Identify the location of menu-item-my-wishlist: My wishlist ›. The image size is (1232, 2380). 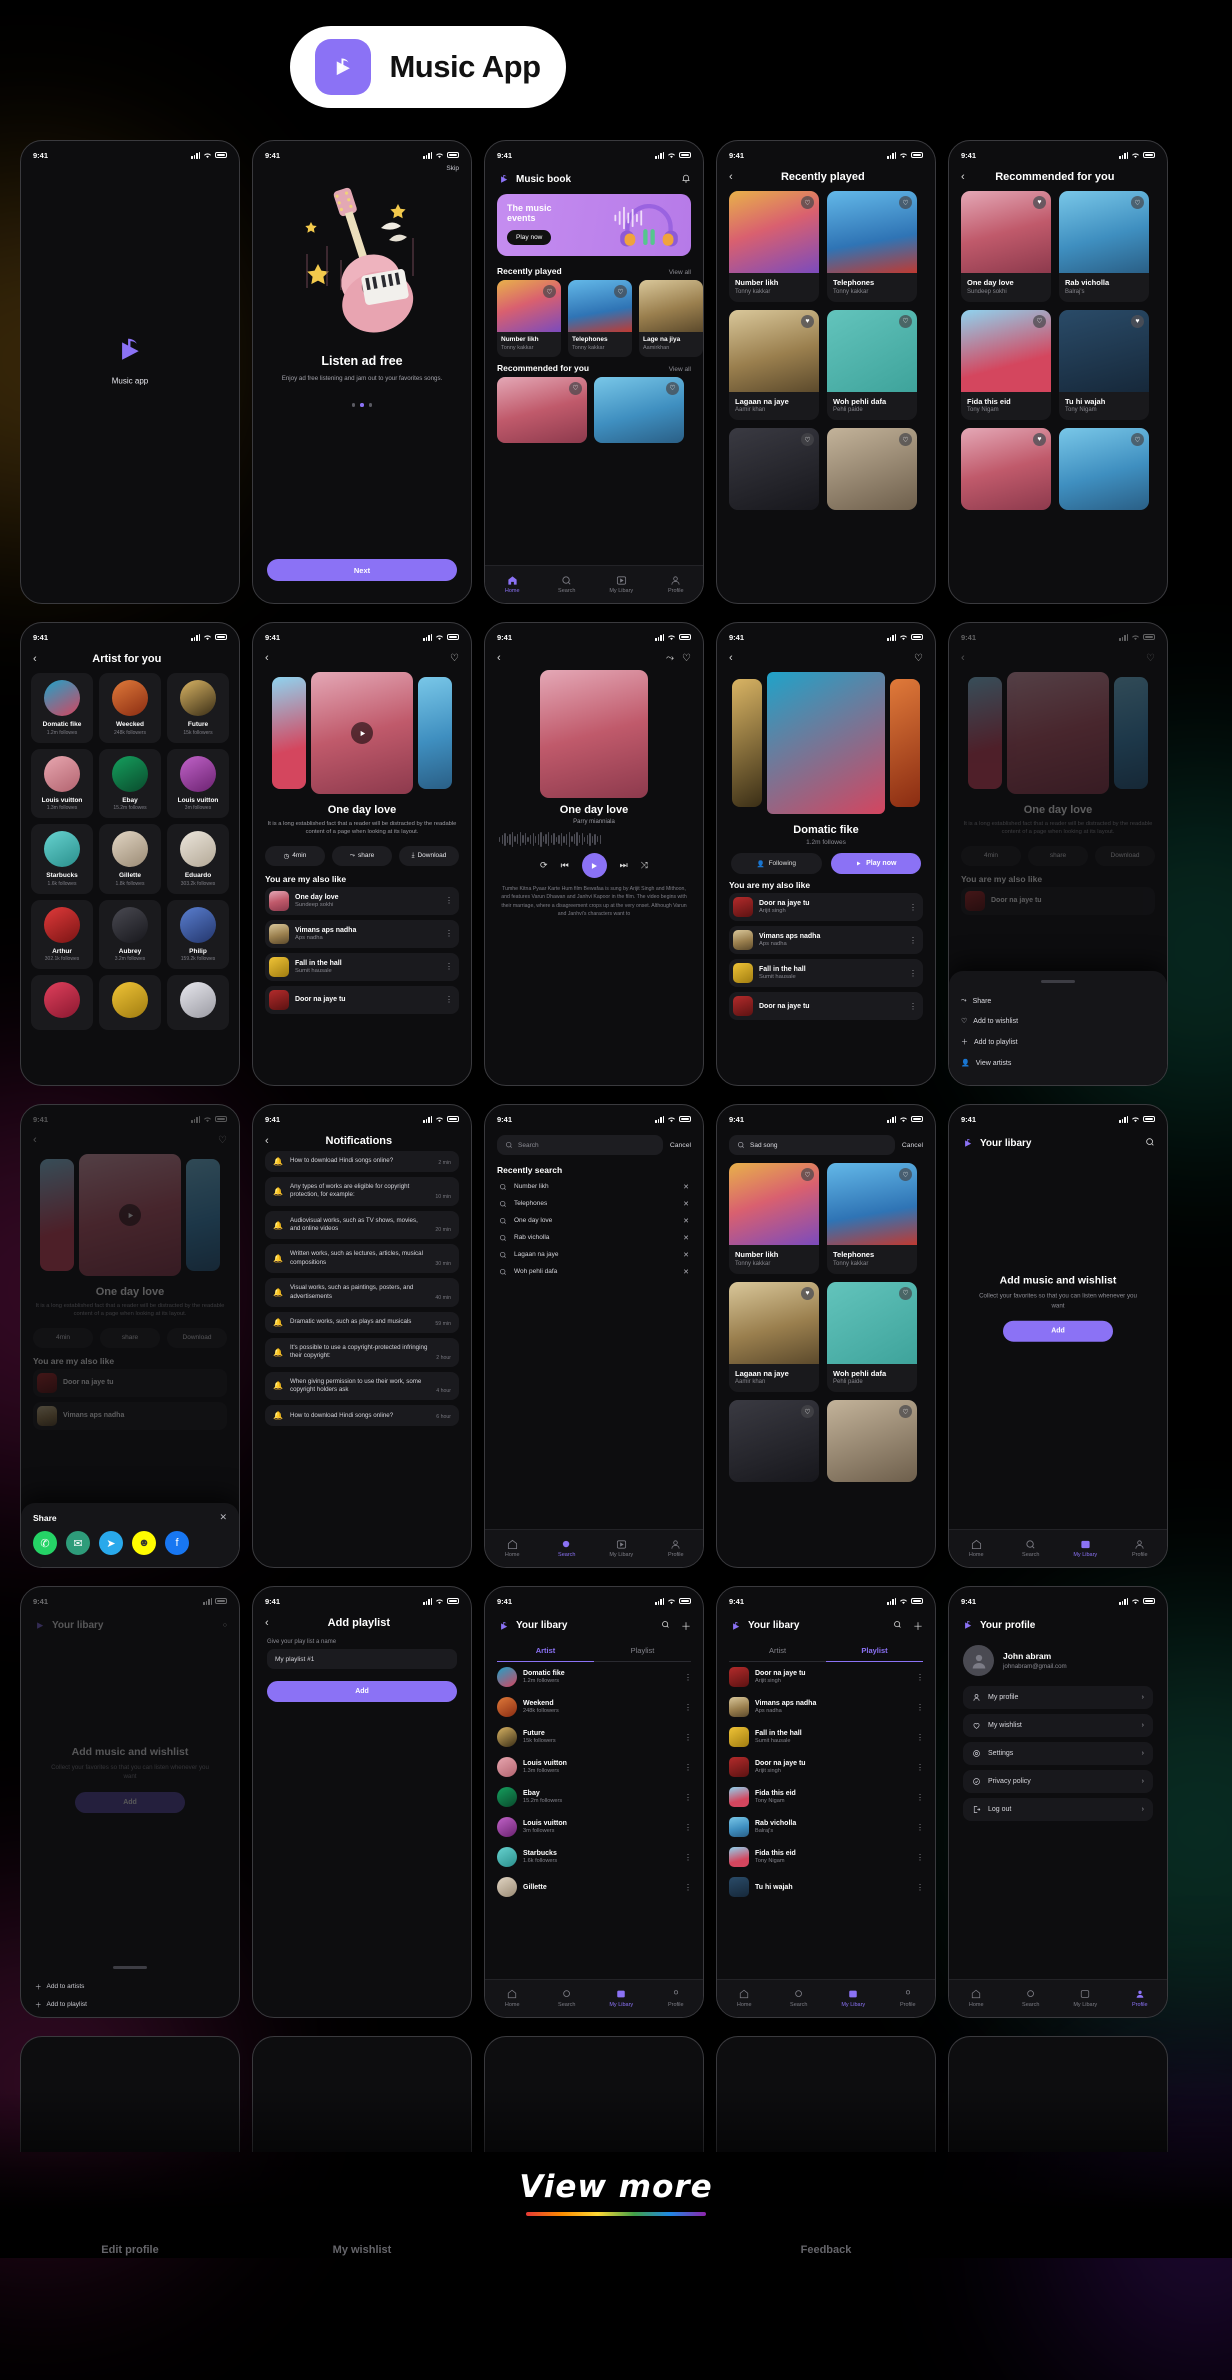
(1058, 1725).